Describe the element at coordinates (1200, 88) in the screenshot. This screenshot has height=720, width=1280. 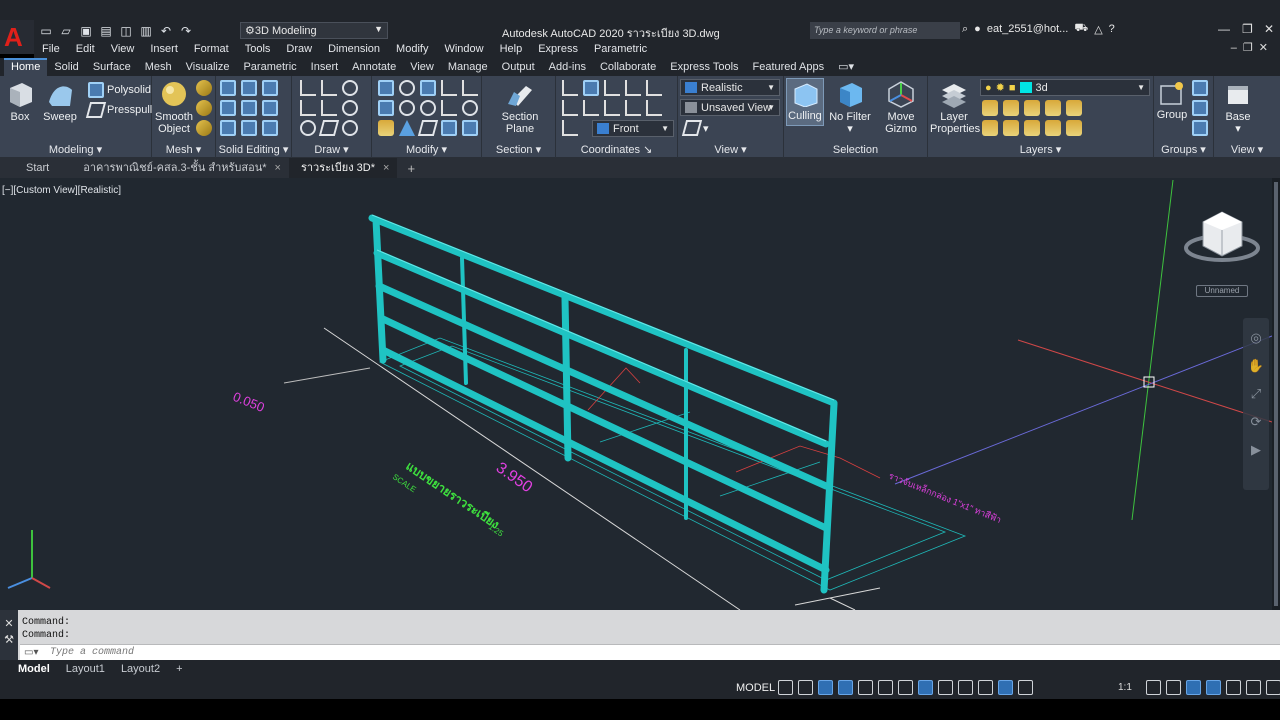
I see `ungroup-icon` at that location.